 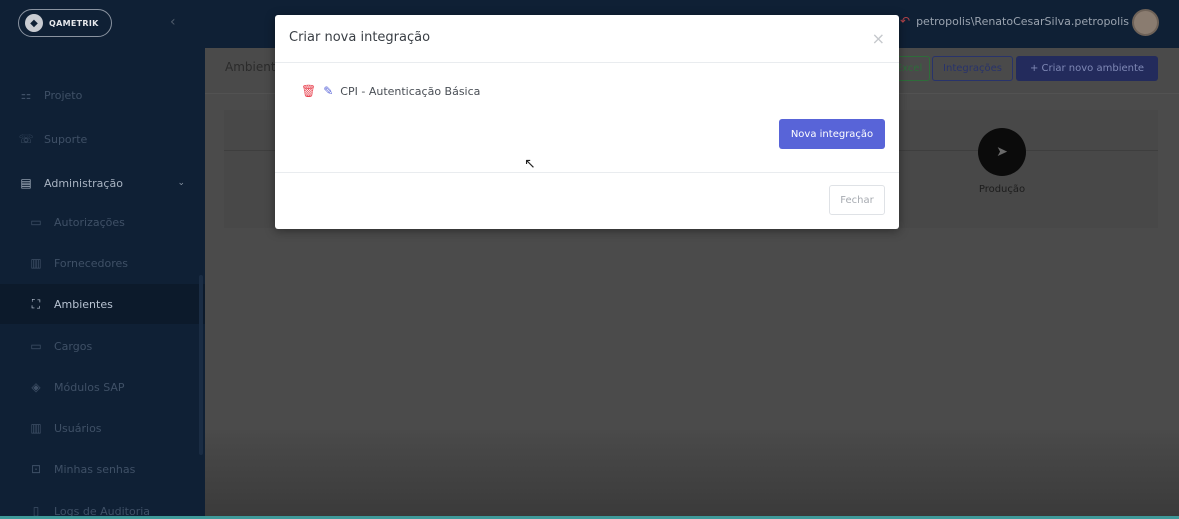 What do you see at coordinates (410, 91) in the screenshot?
I see `integration-name: CPI - Autenticação Básica` at bounding box center [410, 91].